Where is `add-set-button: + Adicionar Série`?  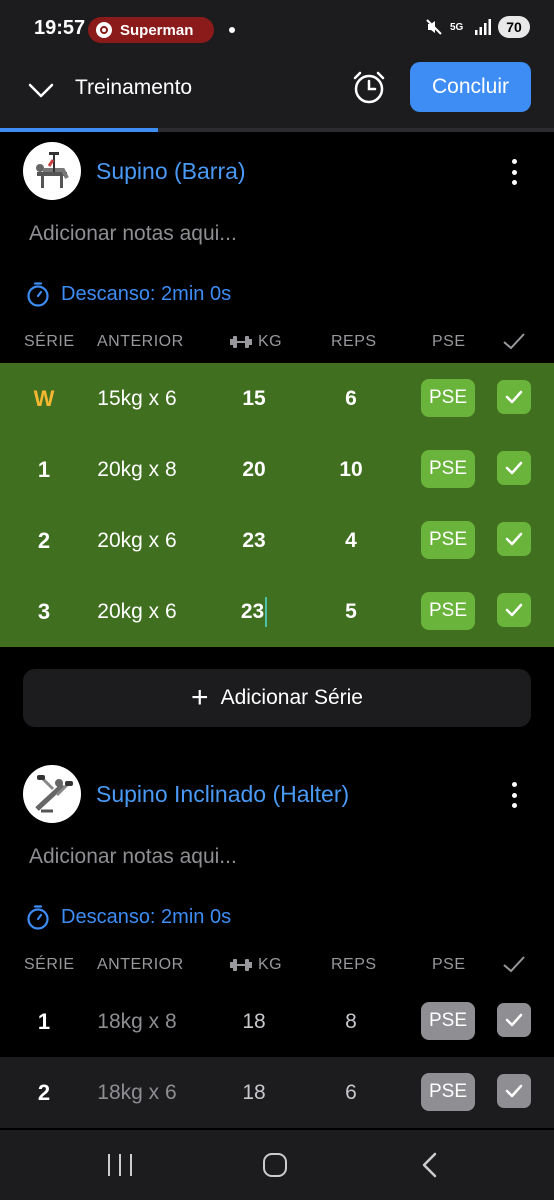 add-set-button: + Adicionar Série is located at coordinates (277, 698).